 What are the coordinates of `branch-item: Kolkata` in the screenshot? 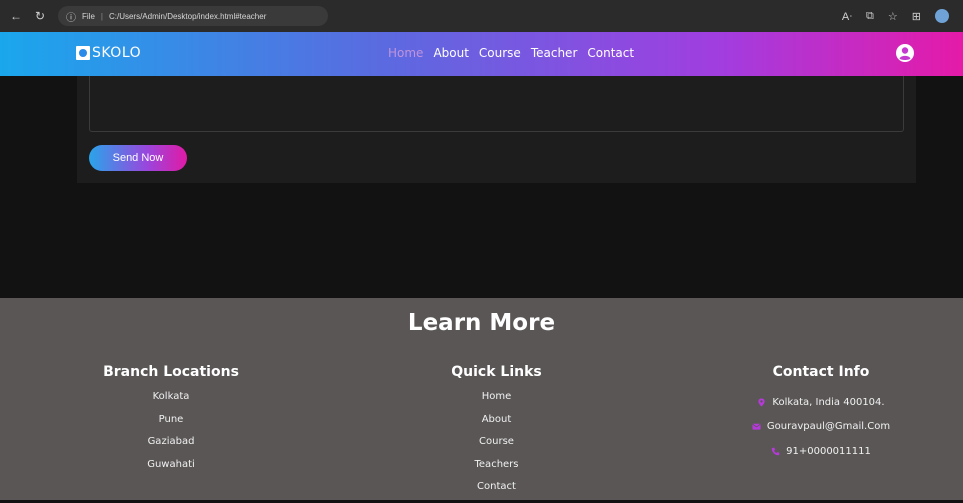 It's located at (171, 396).